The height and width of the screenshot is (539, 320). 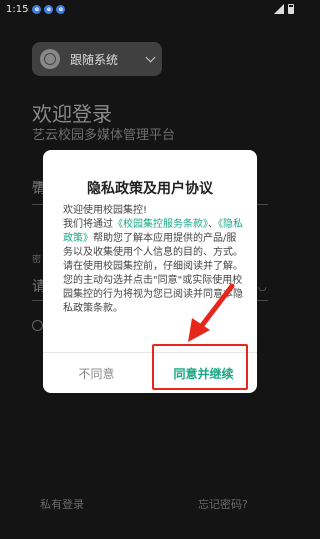 What do you see at coordinates (37, 260) in the screenshot?
I see `password-label: 密` at bounding box center [37, 260].